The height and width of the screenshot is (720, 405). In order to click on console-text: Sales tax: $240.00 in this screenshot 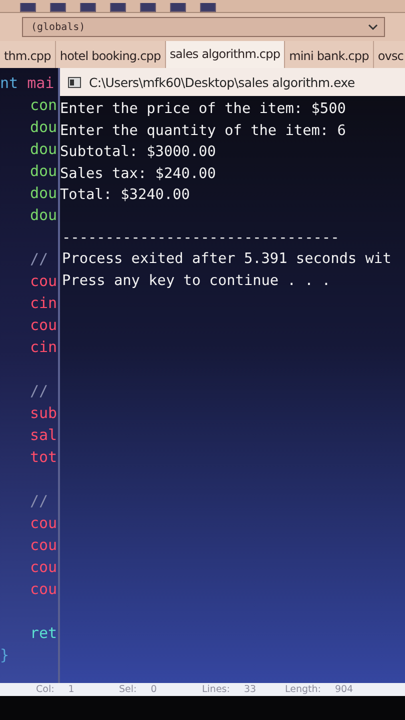, I will do `click(138, 174)`.